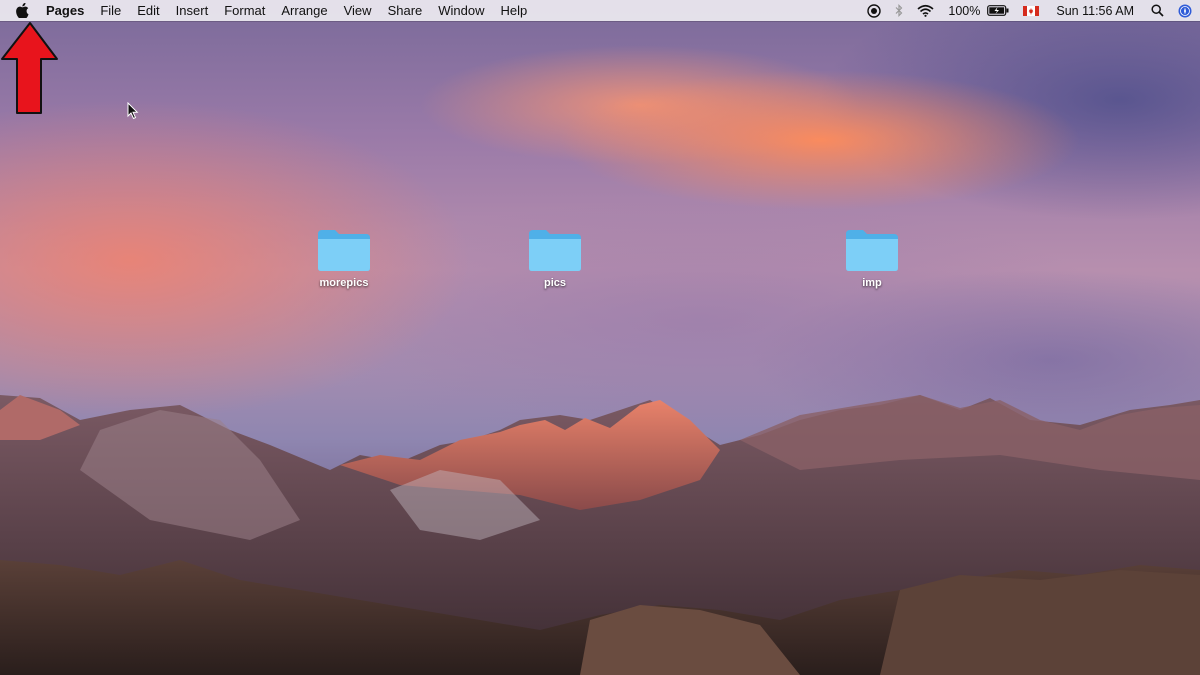  Describe the element at coordinates (514, 10) in the screenshot. I see `menu-help: Help` at that location.